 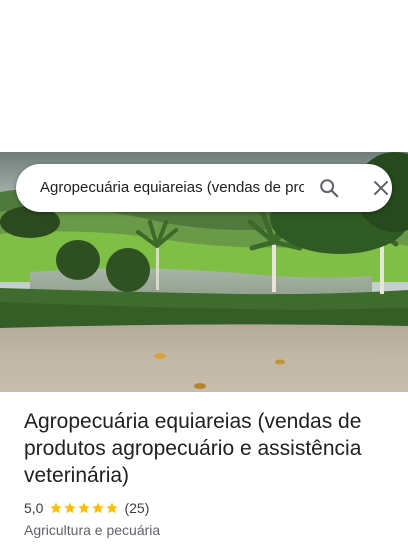 I want to click on star-rating, so click(x=84, y=508).